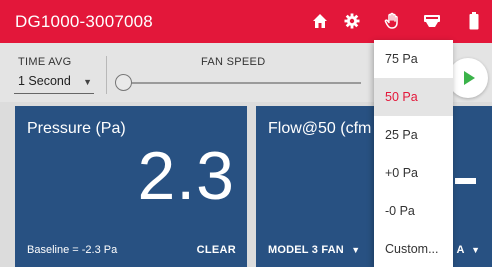 The image size is (492, 267). What do you see at coordinates (465, 181) in the screenshot?
I see `flow-value-dash` at bounding box center [465, 181].